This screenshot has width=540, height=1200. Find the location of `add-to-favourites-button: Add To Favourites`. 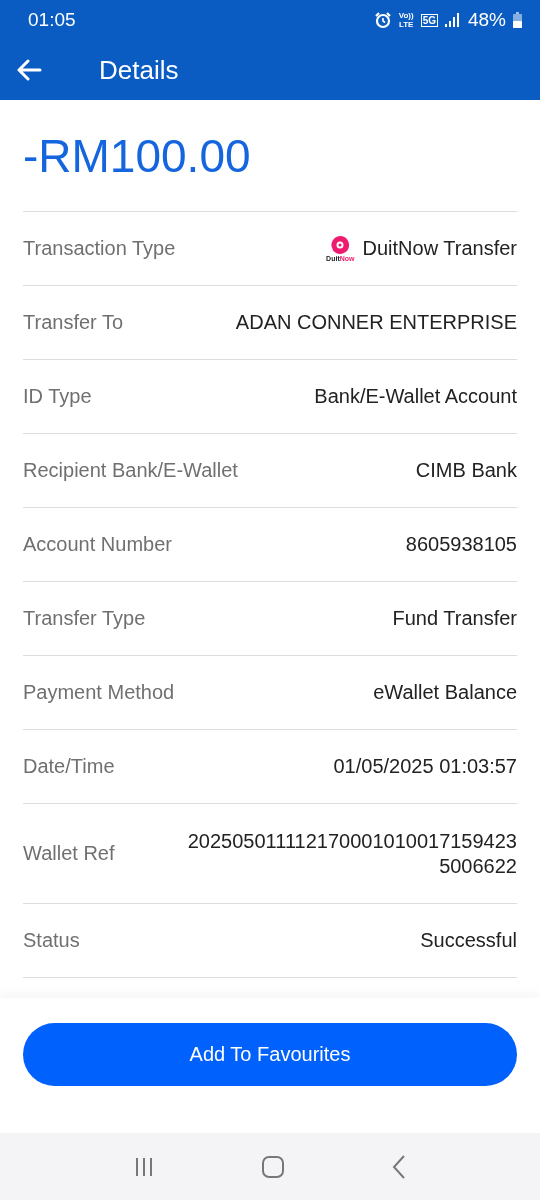

add-to-favourites-button: Add To Favourites is located at coordinates (270, 1054).